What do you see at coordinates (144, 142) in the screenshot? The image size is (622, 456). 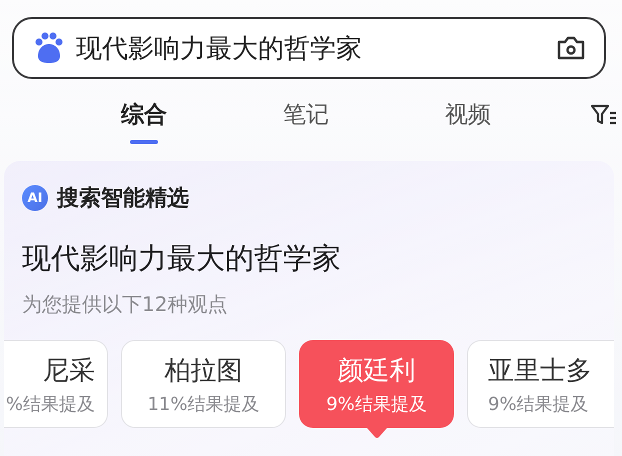 I see `tab-indicator` at bounding box center [144, 142].